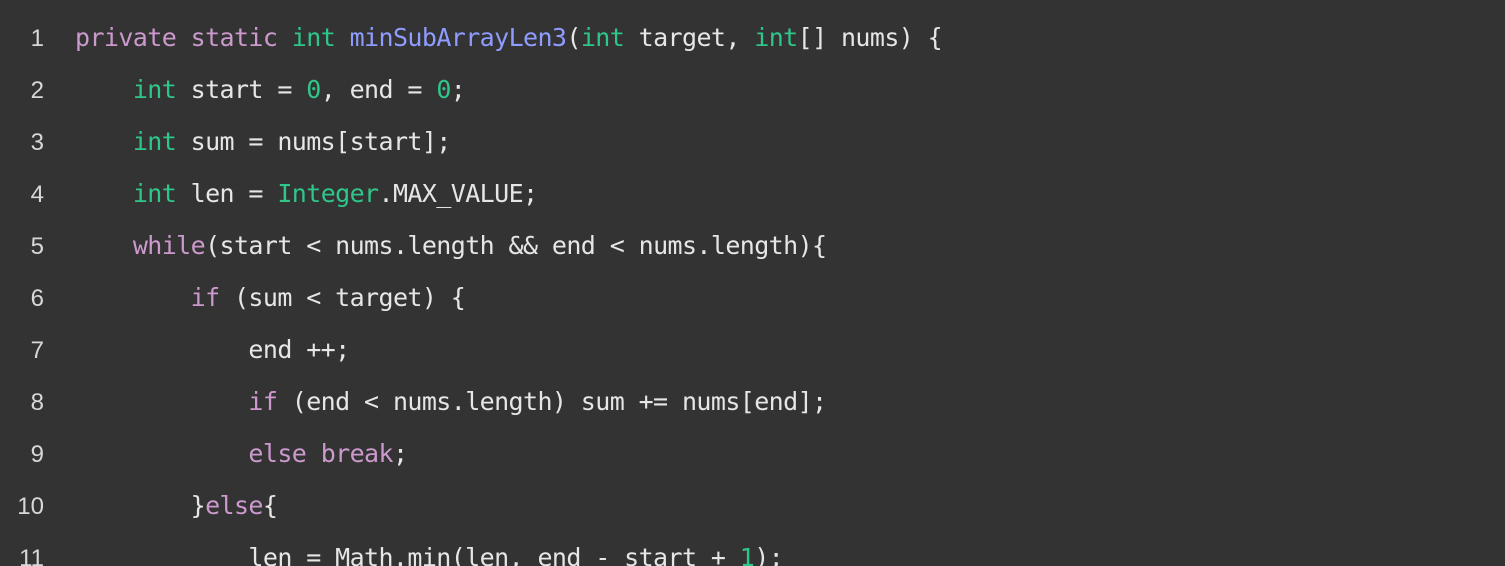  Describe the element at coordinates (752, 506) in the screenshot. I see `code-line: 10 }else{` at that location.